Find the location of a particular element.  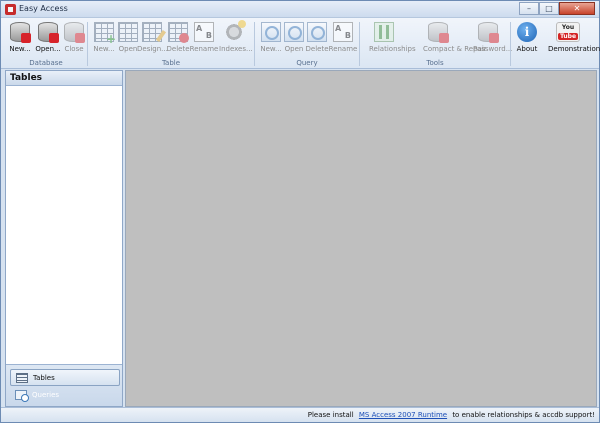

indexes-icon is located at coordinates (235, 31).